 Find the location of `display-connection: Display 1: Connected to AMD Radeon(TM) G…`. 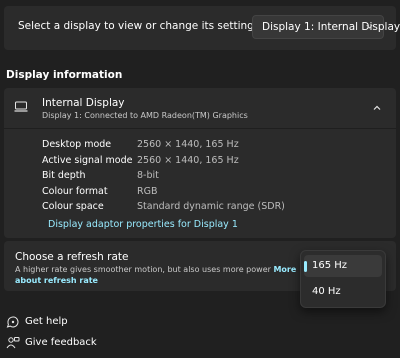

display-connection: Display 1: Connected to AMD Radeon(TM) G… is located at coordinates (145, 115).